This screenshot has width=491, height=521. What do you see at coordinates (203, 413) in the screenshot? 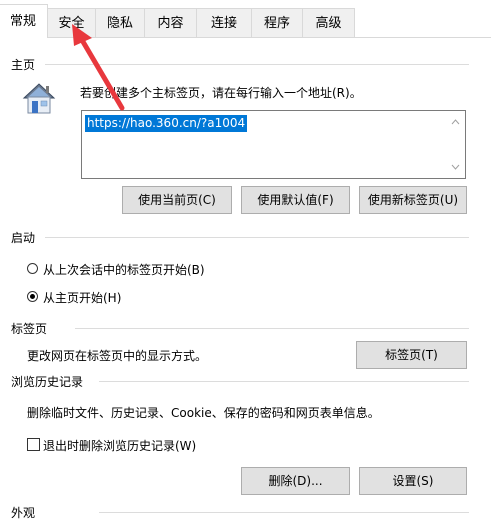
I see `history-description: 删除临时文件、历史记录、Cookie、保存的密码和网页表单信息。` at bounding box center [203, 413].